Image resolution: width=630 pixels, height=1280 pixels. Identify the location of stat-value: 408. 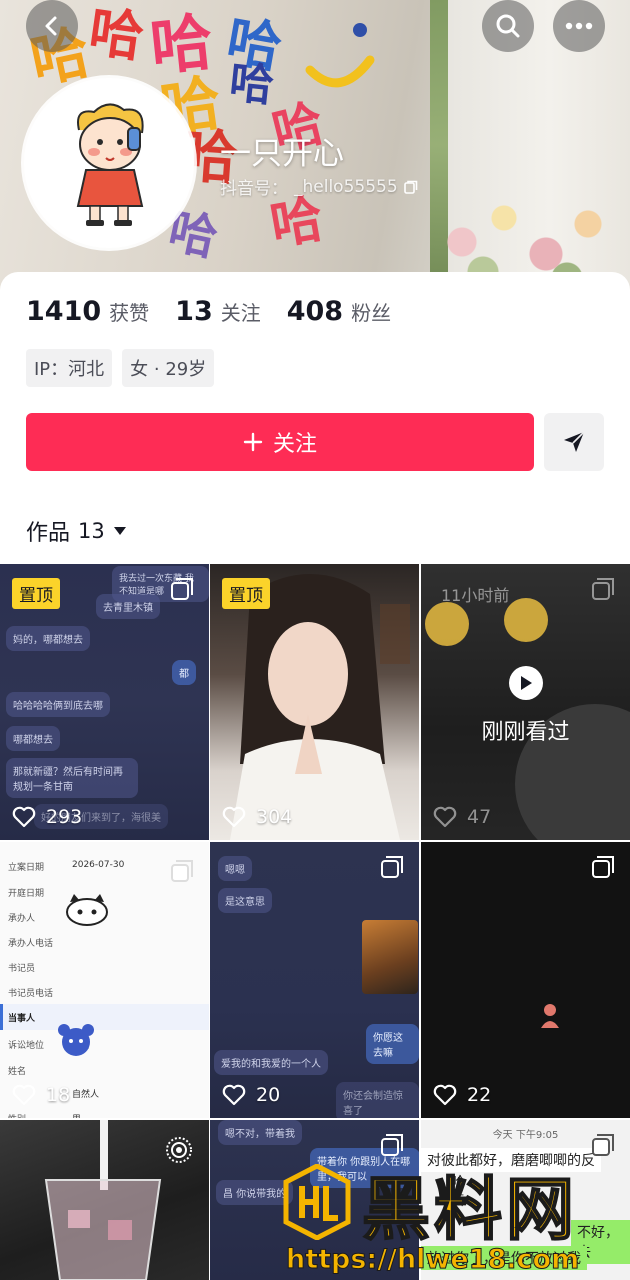
(315, 311).